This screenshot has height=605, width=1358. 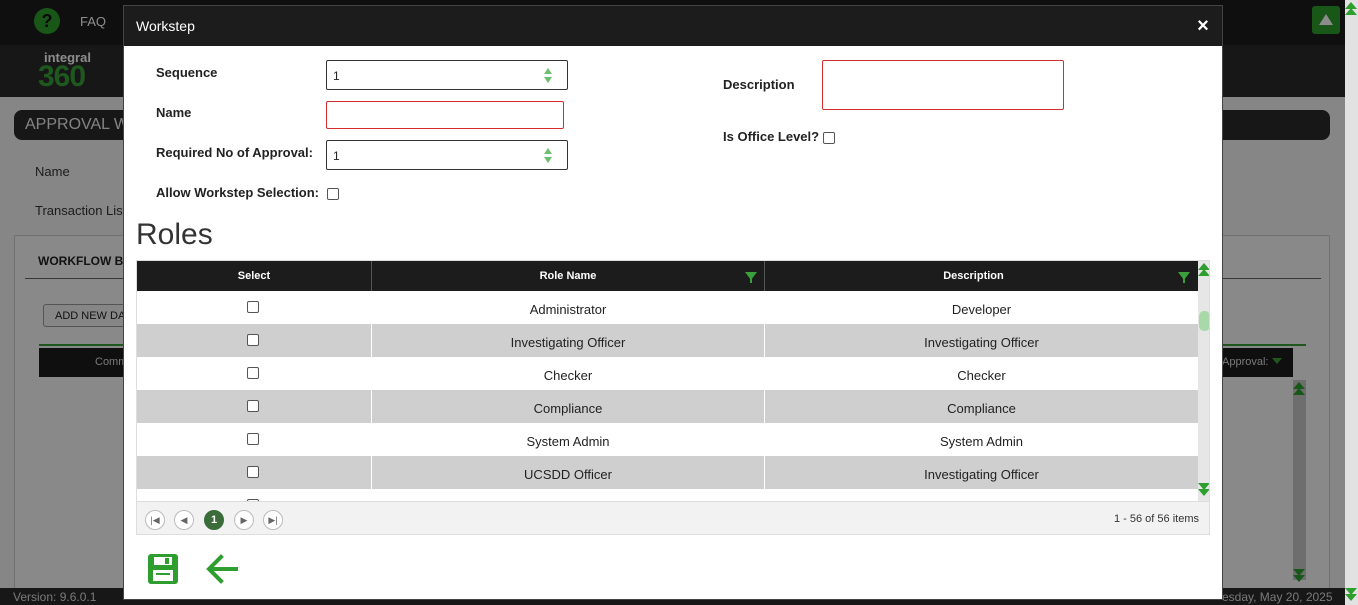 What do you see at coordinates (187, 72) in the screenshot?
I see `sequence-label: Sequence` at bounding box center [187, 72].